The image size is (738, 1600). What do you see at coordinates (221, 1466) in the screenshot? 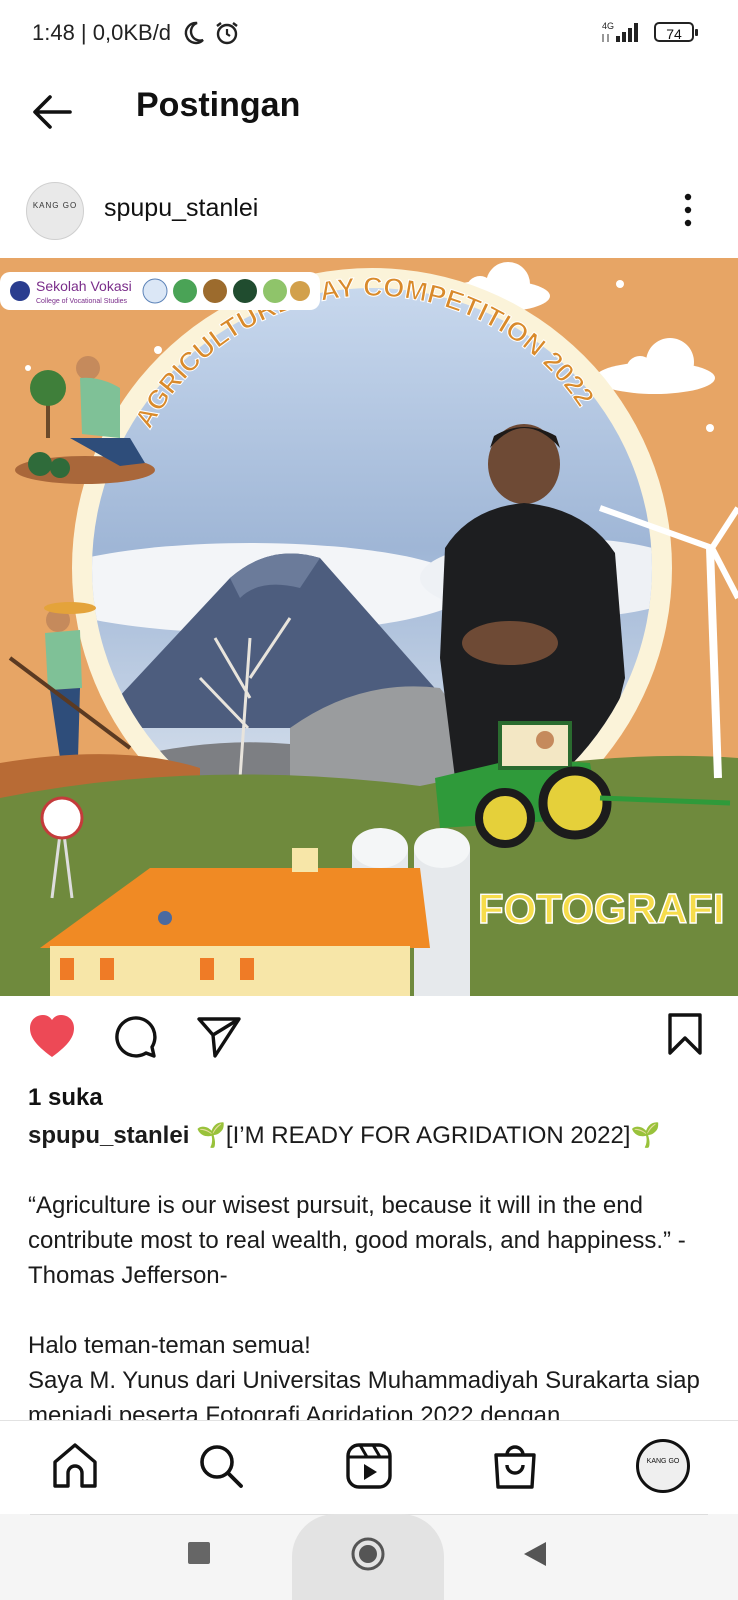
I see `search-icon` at bounding box center [221, 1466].